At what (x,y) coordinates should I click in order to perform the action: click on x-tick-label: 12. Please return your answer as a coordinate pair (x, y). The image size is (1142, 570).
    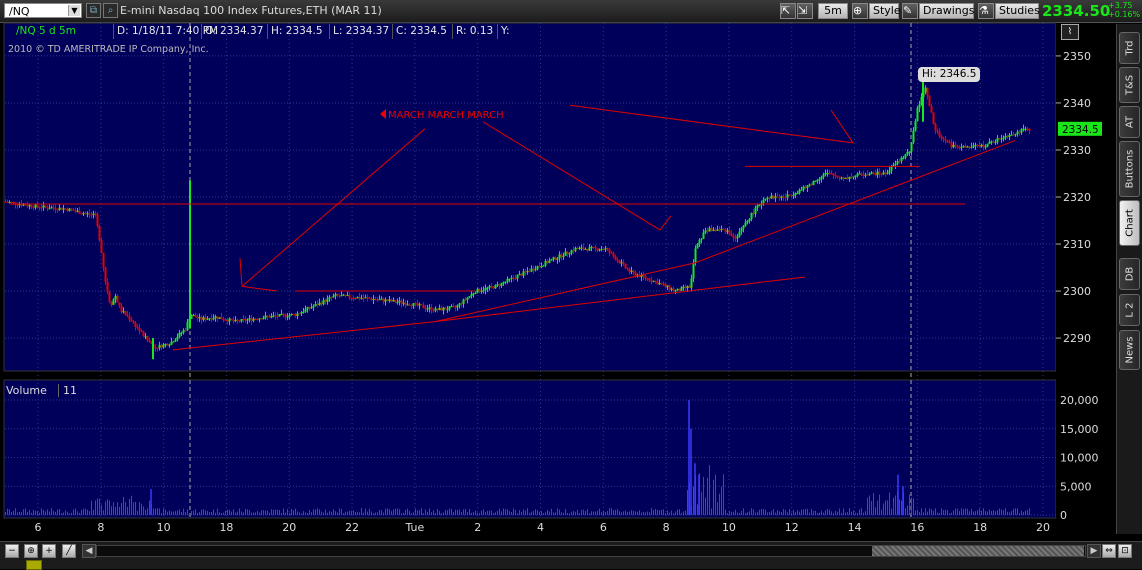
    Looking at the image, I should click on (792, 527).